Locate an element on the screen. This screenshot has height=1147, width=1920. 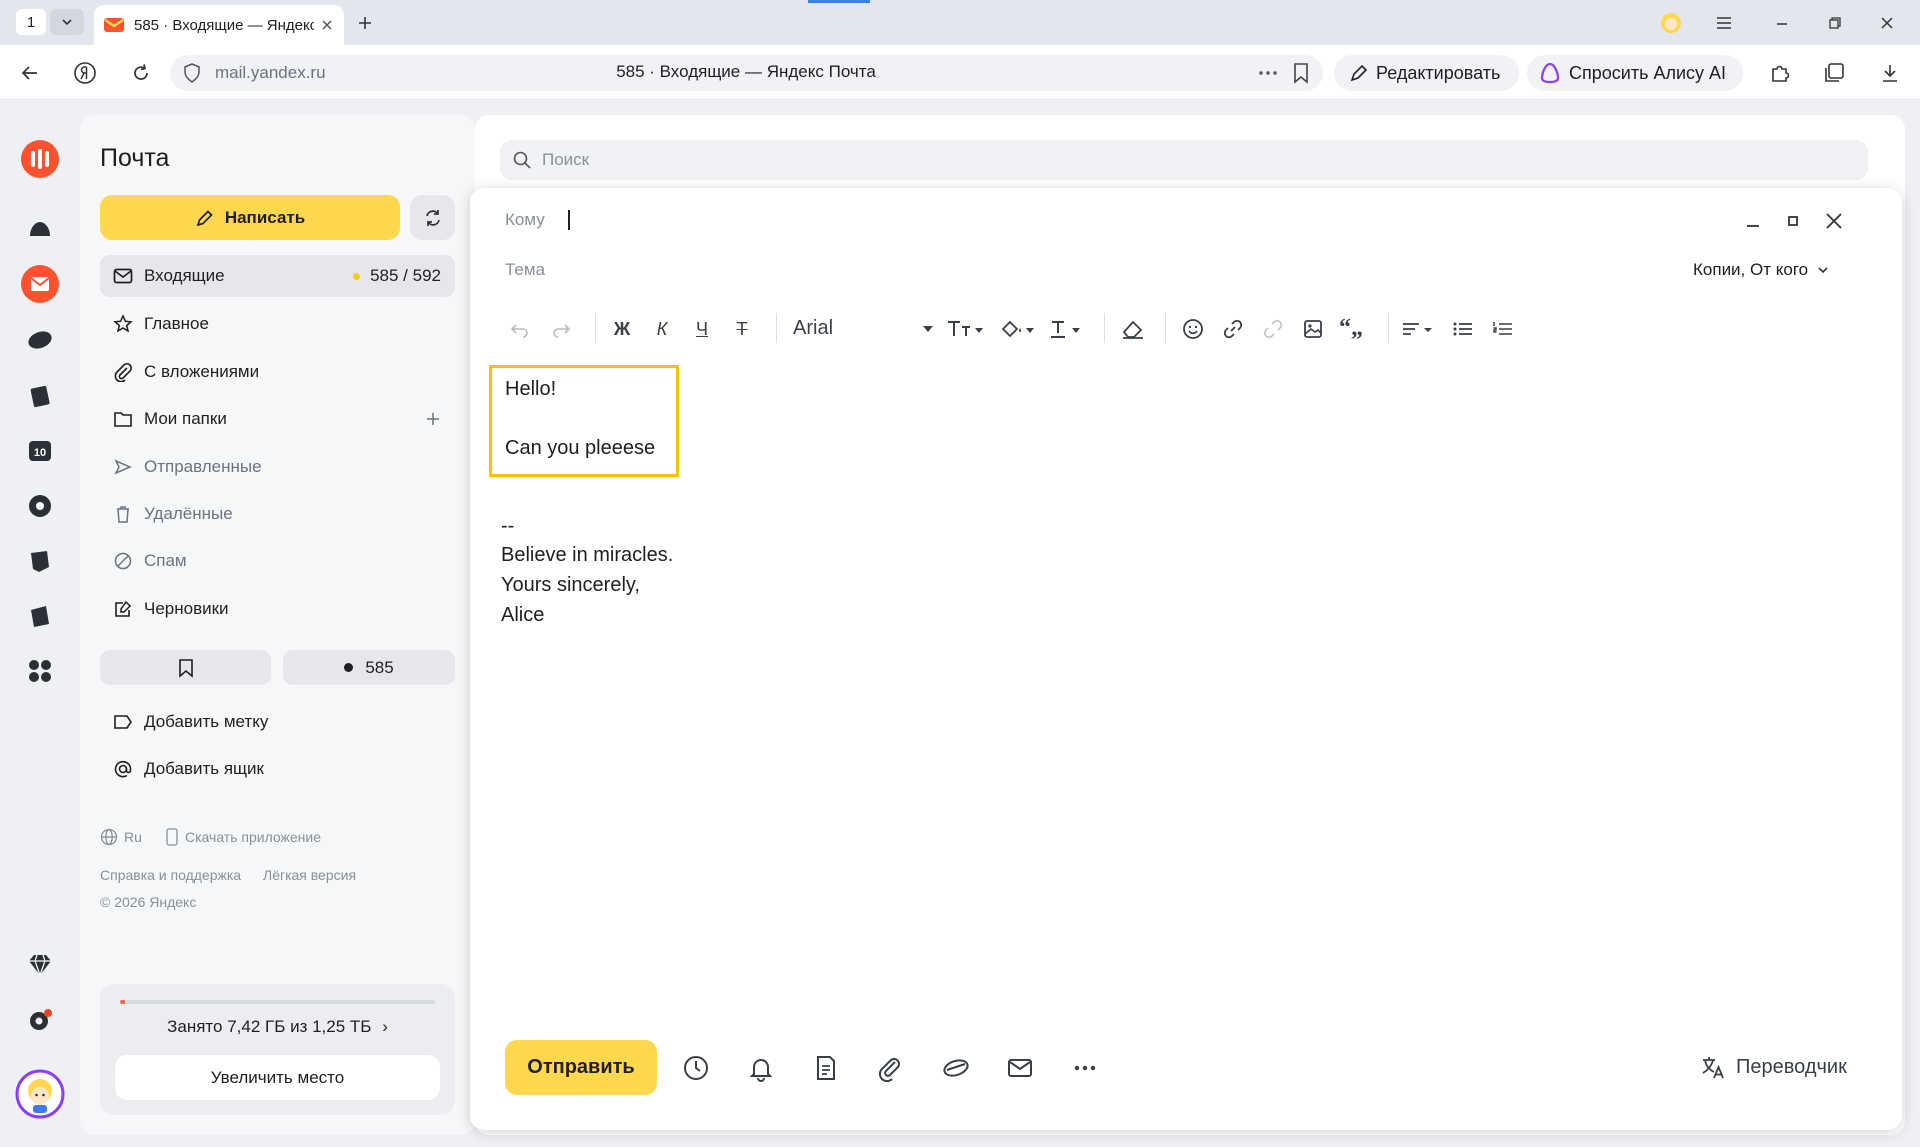
new-tab-button is located at coordinates (365, 23).